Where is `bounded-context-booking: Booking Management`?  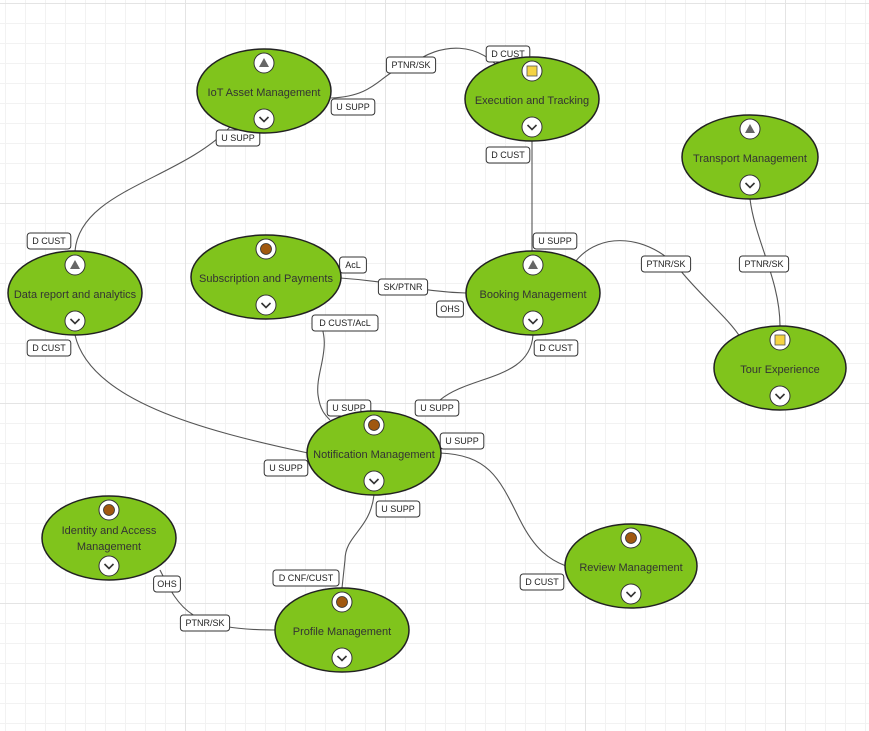 bounded-context-booking: Booking Management is located at coordinates (533, 293).